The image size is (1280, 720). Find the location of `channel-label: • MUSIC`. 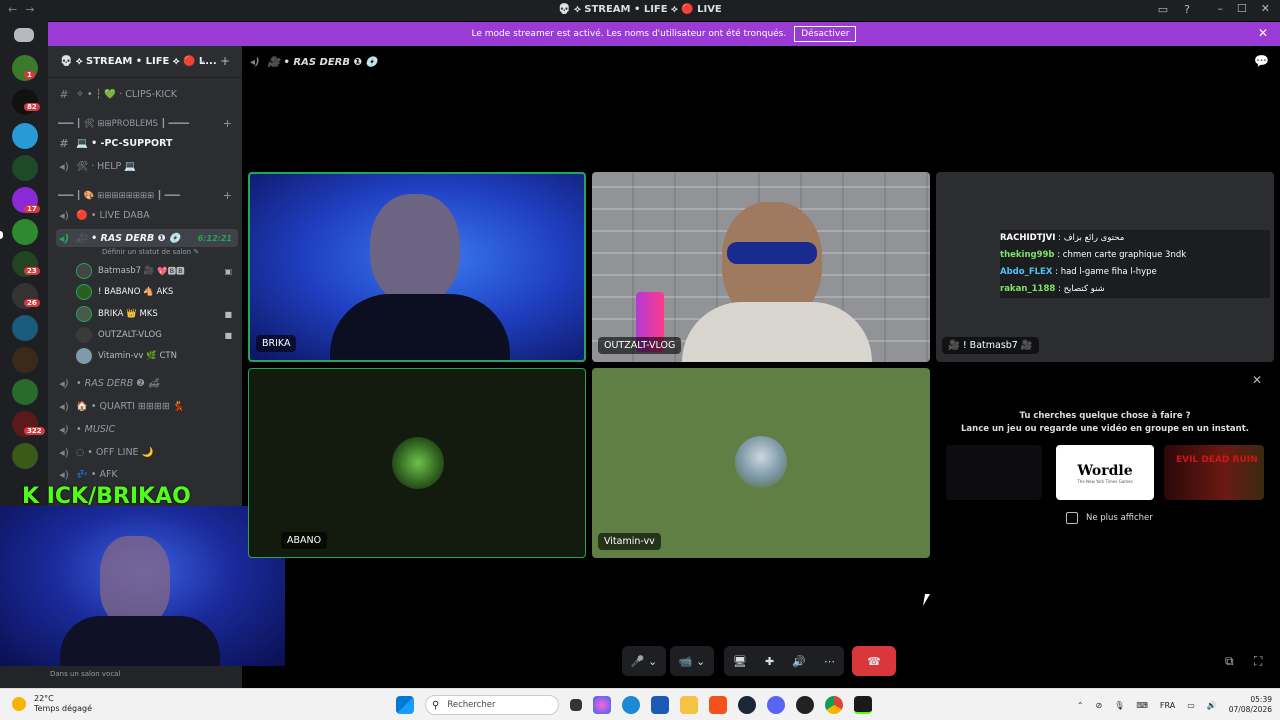

channel-label: • MUSIC is located at coordinates (96, 429).